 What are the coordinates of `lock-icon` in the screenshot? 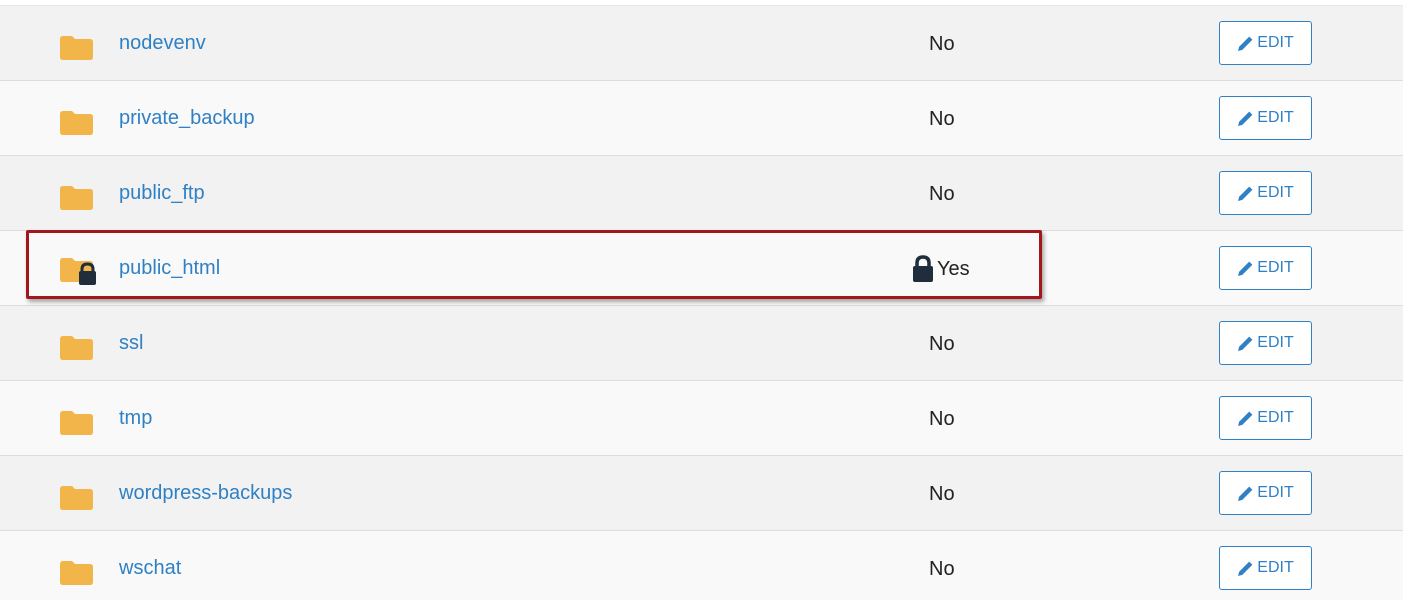 It's located at (923, 268).